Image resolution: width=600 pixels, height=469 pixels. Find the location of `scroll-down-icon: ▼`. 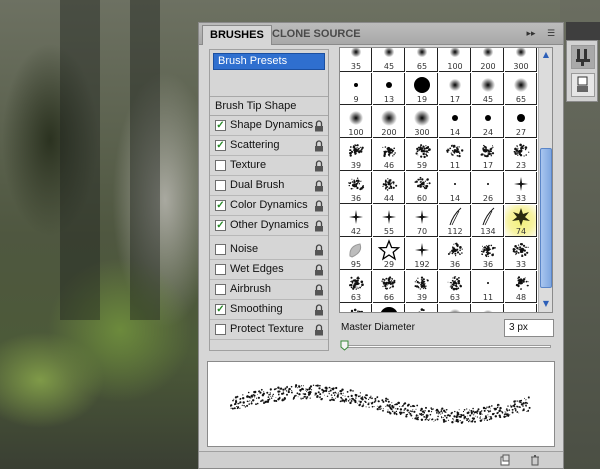

scroll-down-icon: ▼ is located at coordinates (546, 304).